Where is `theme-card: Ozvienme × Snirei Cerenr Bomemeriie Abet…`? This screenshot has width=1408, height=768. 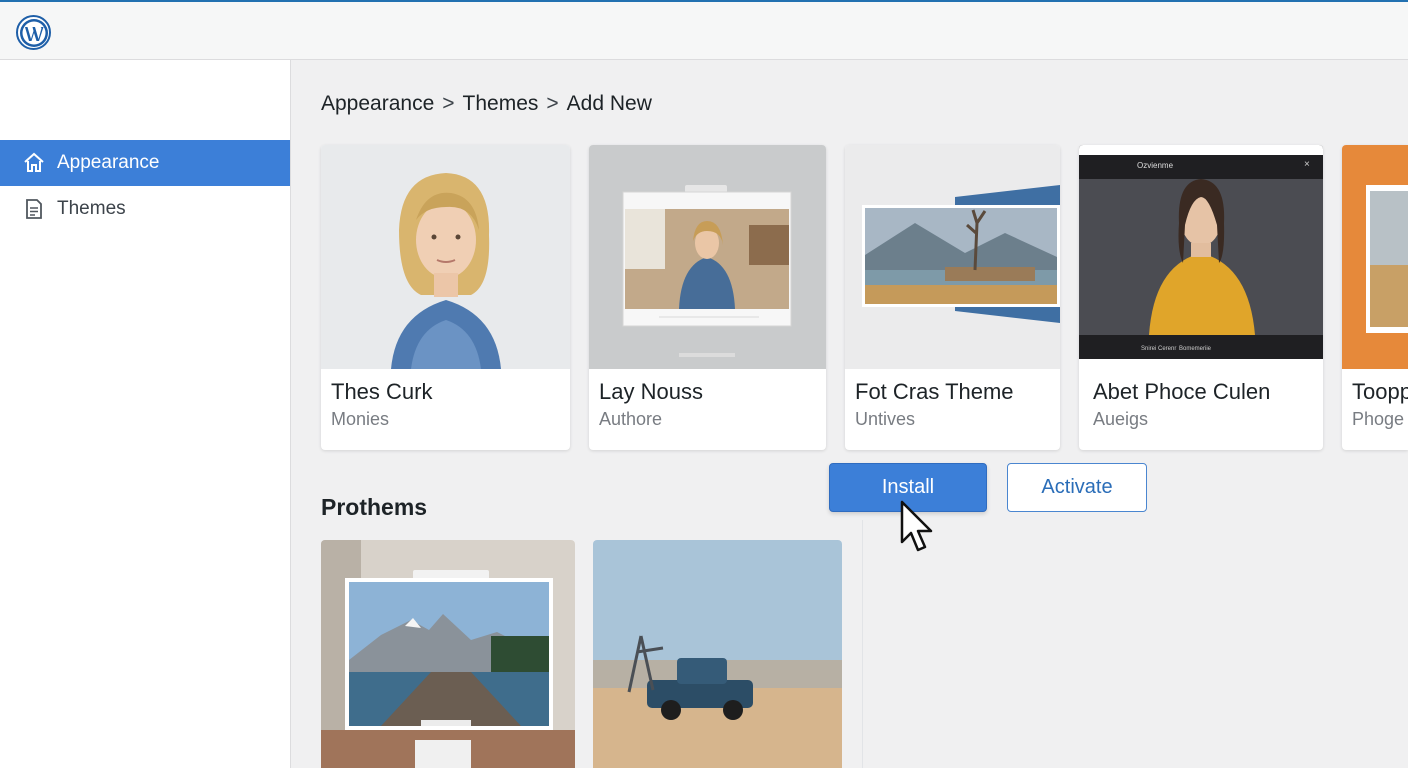
theme-card: Ozvienme × Snirei Cerenr Bomemeriie Abet… is located at coordinates (1201, 297).